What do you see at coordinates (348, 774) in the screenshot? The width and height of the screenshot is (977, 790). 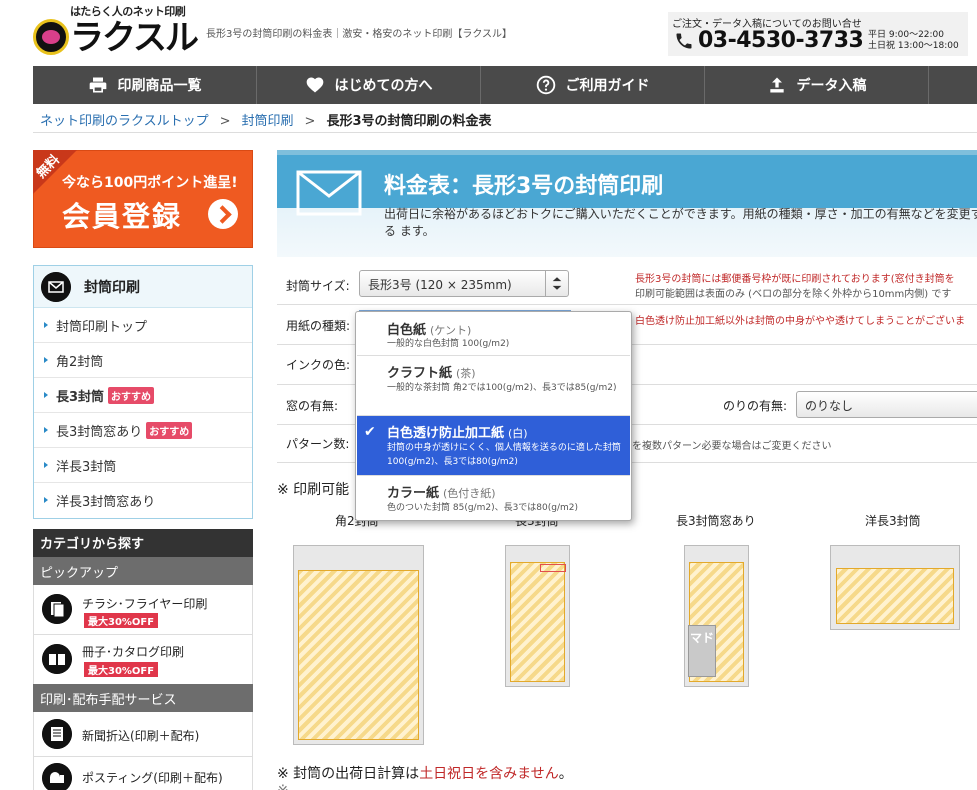 I see `shipping-note-prefix: ※ 封筒の出荷日計算は` at bounding box center [348, 774].